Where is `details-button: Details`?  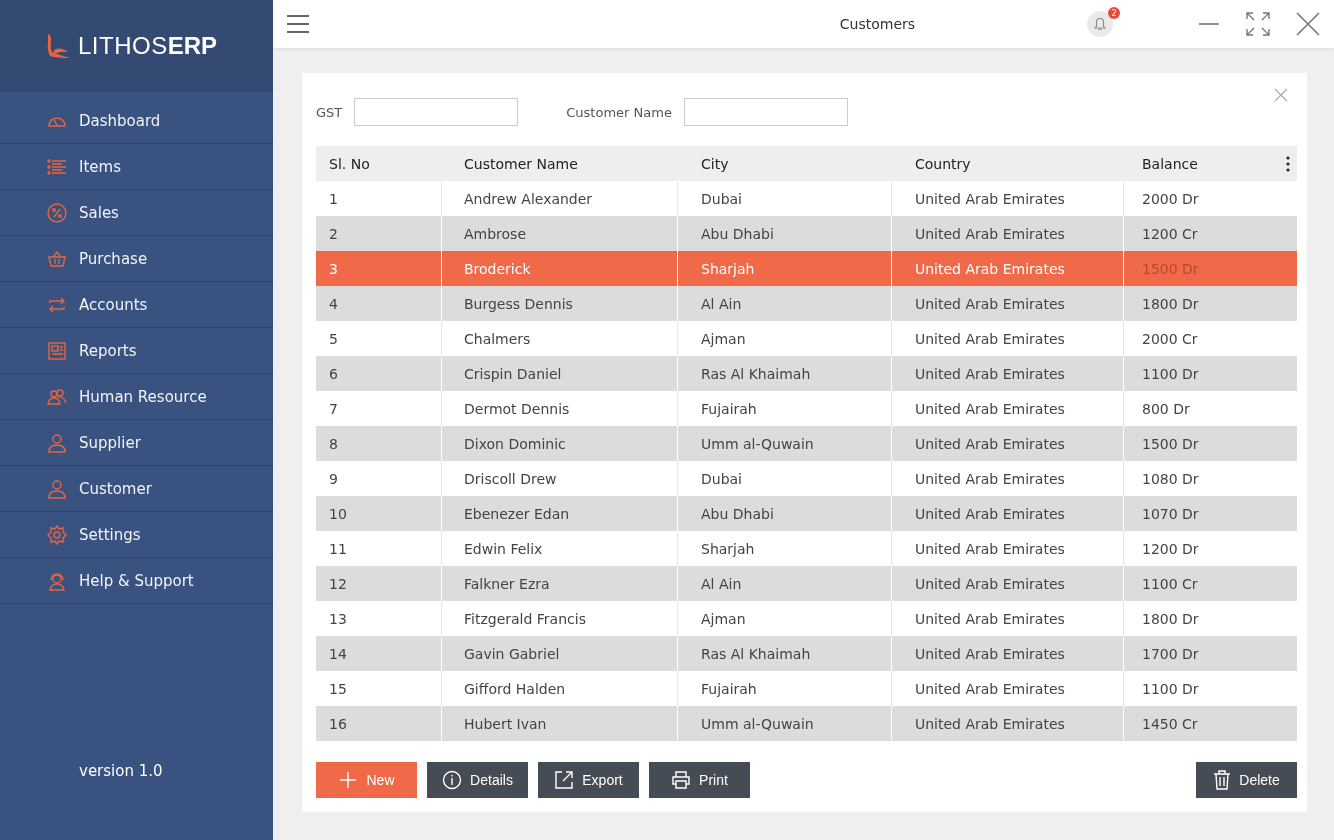
details-button: Details is located at coordinates (477, 780).